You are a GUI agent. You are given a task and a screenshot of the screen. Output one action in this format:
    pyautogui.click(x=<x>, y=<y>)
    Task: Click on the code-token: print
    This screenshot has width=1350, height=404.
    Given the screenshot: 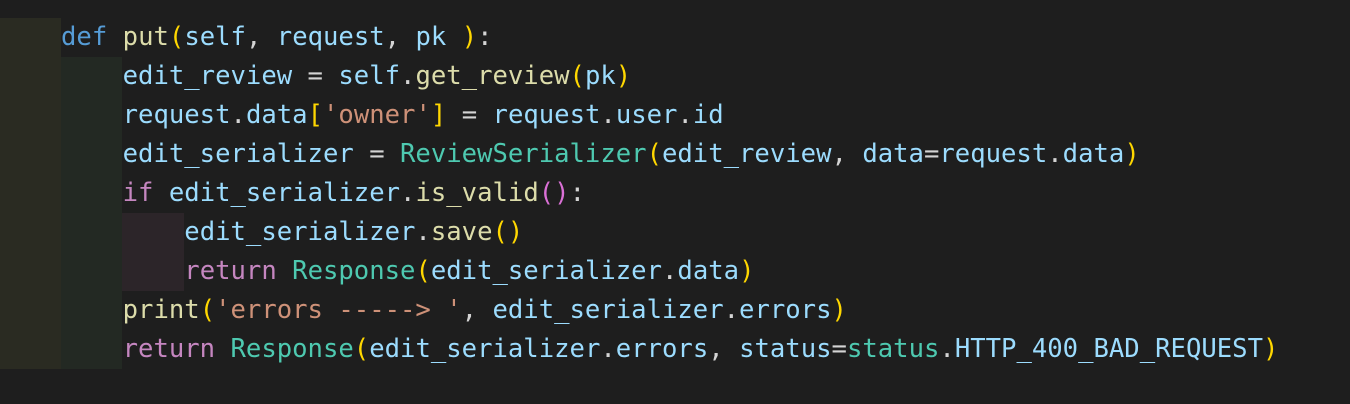 What is the action you would take?
    pyautogui.click(x=161, y=310)
    